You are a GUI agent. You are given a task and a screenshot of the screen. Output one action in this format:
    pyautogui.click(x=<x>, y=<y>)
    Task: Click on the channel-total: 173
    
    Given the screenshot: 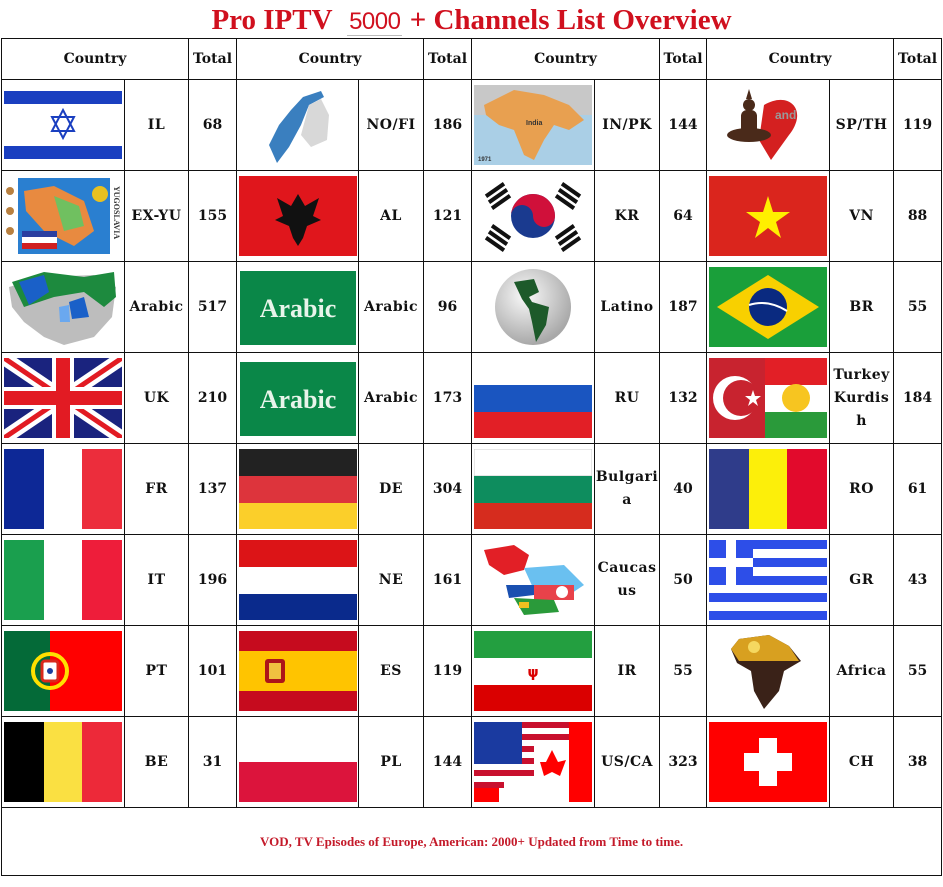 What is the action you would take?
    pyautogui.click(x=448, y=398)
    